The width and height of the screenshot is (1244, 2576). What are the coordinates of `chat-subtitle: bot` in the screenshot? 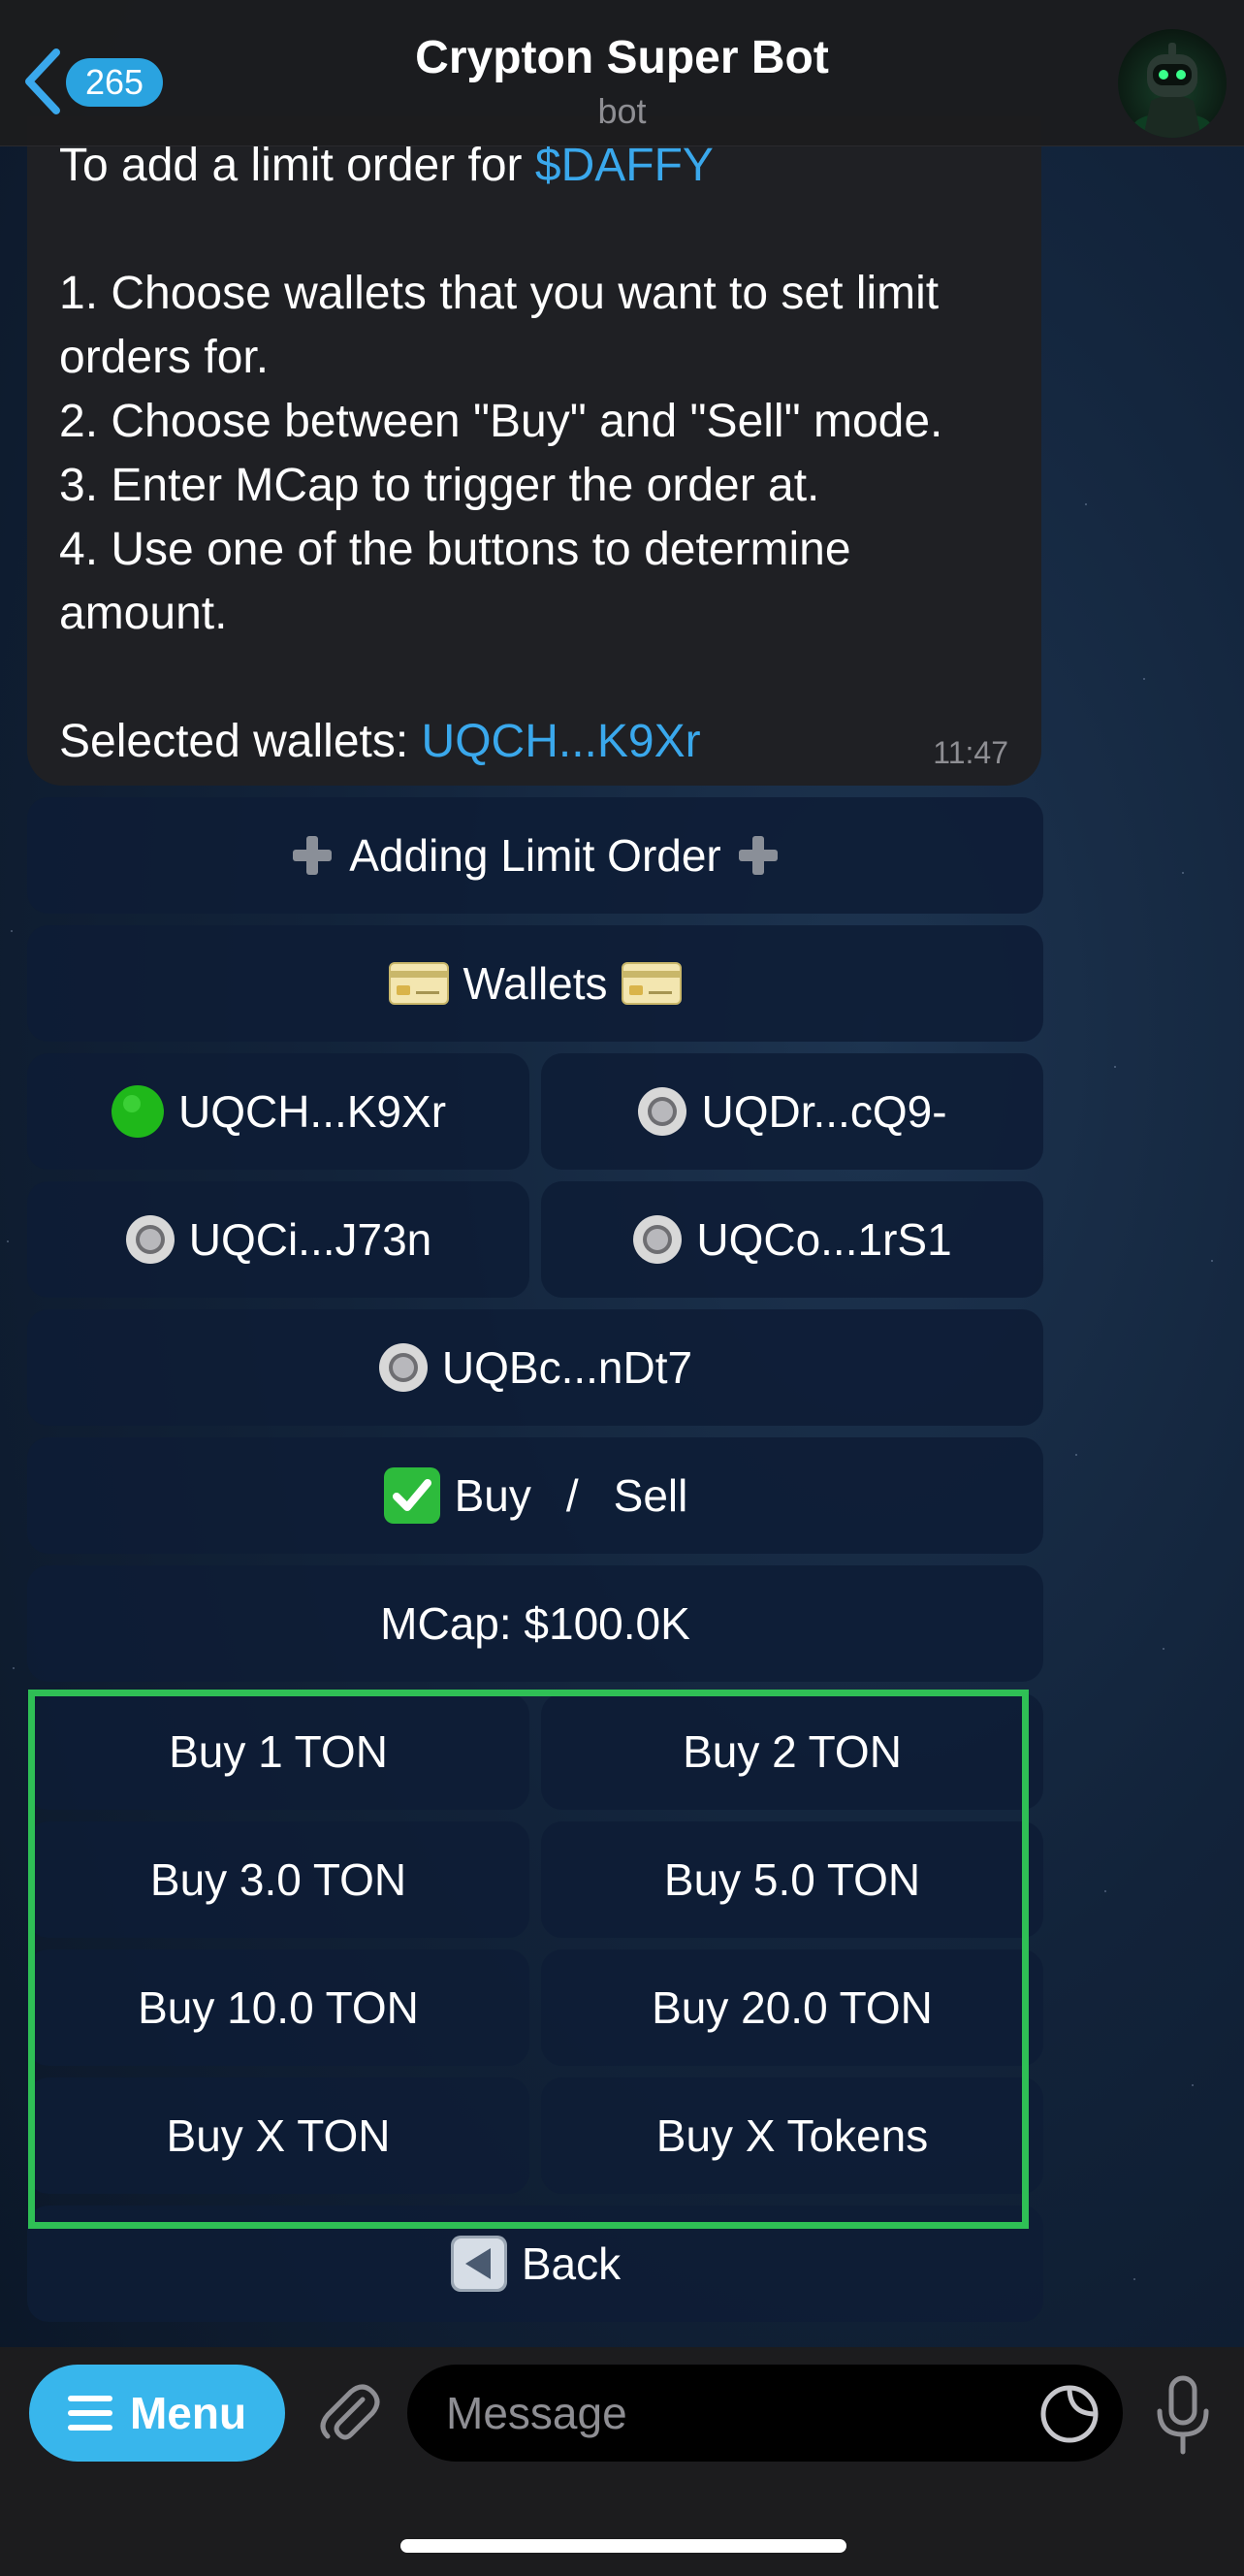 It's located at (622, 111).